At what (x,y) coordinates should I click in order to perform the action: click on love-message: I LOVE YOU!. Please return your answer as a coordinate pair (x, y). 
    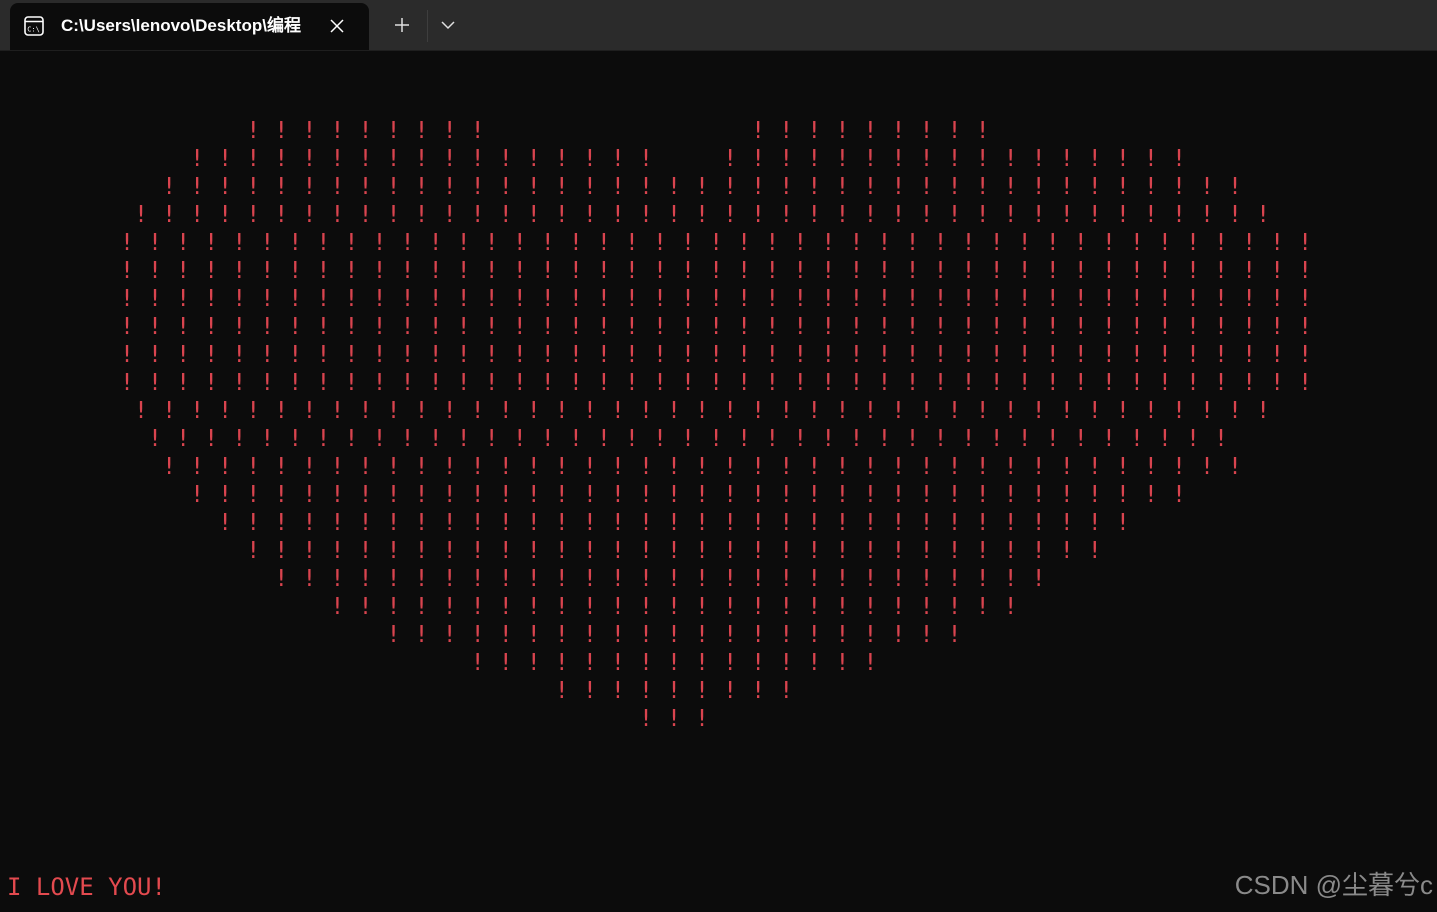
    Looking at the image, I should click on (86, 887).